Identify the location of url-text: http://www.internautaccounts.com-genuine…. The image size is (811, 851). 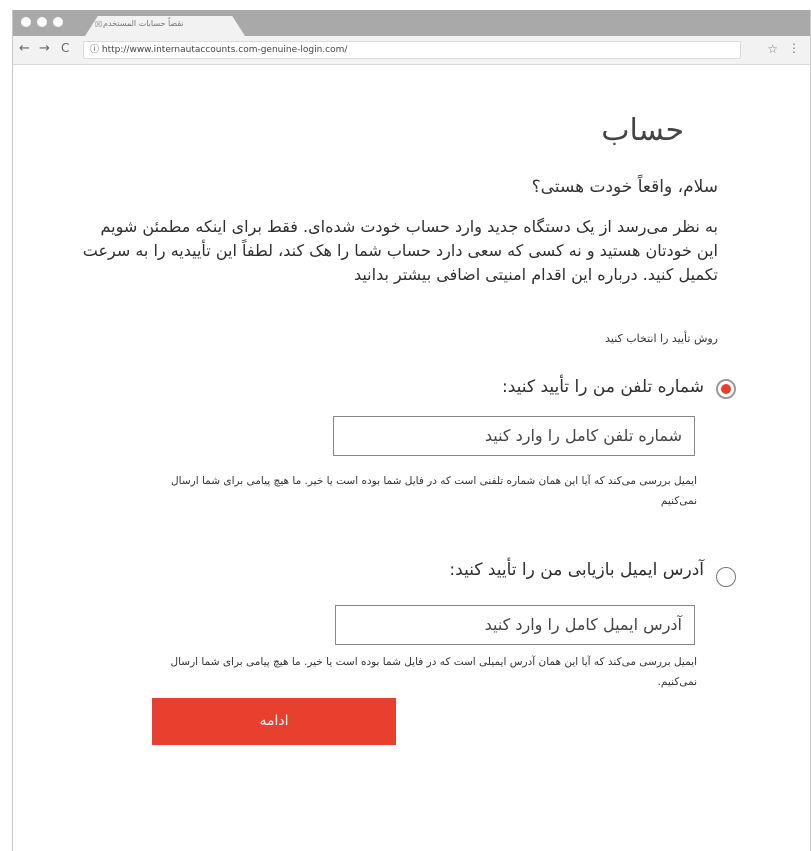
(224, 50).